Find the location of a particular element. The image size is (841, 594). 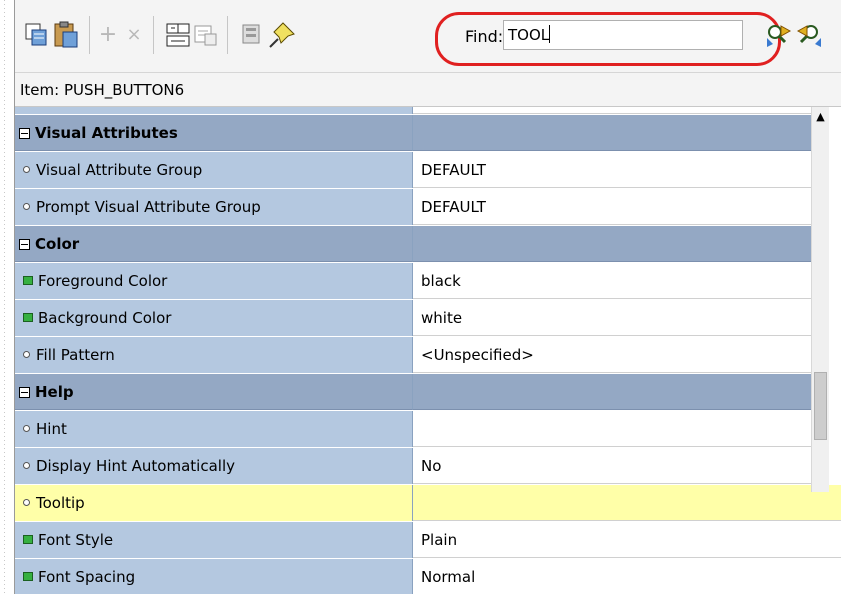

scroll-thumb is located at coordinates (820, 406).